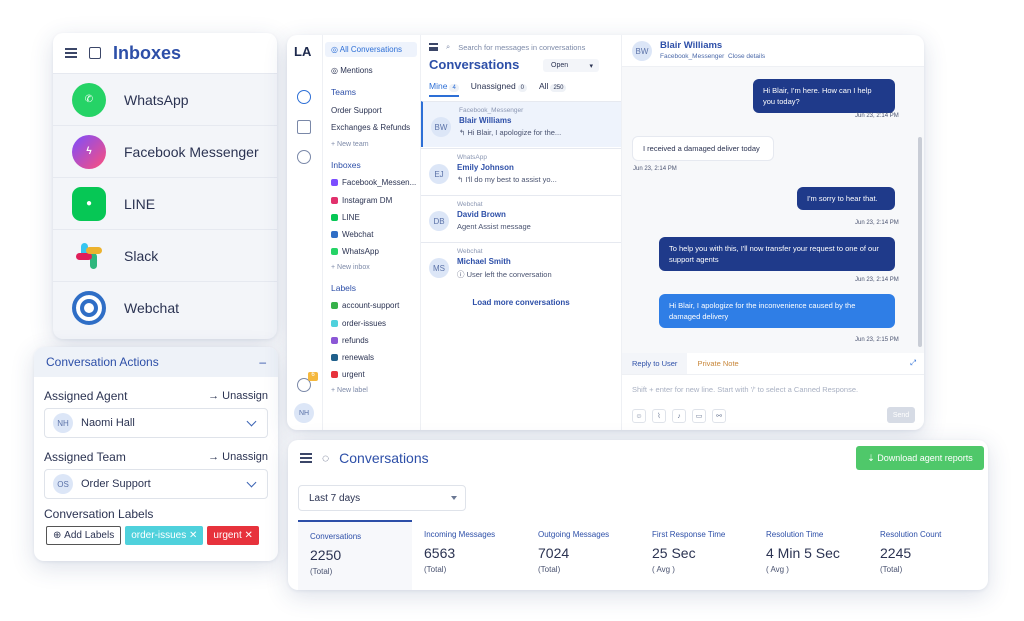 Image resolution: width=1024 pixels, height=621 pixels. What do you see at coordinates (86, 396) in the screenshot?
I see `assigned-agent-label: Assigned Agent` at bounding box center [86, 396].